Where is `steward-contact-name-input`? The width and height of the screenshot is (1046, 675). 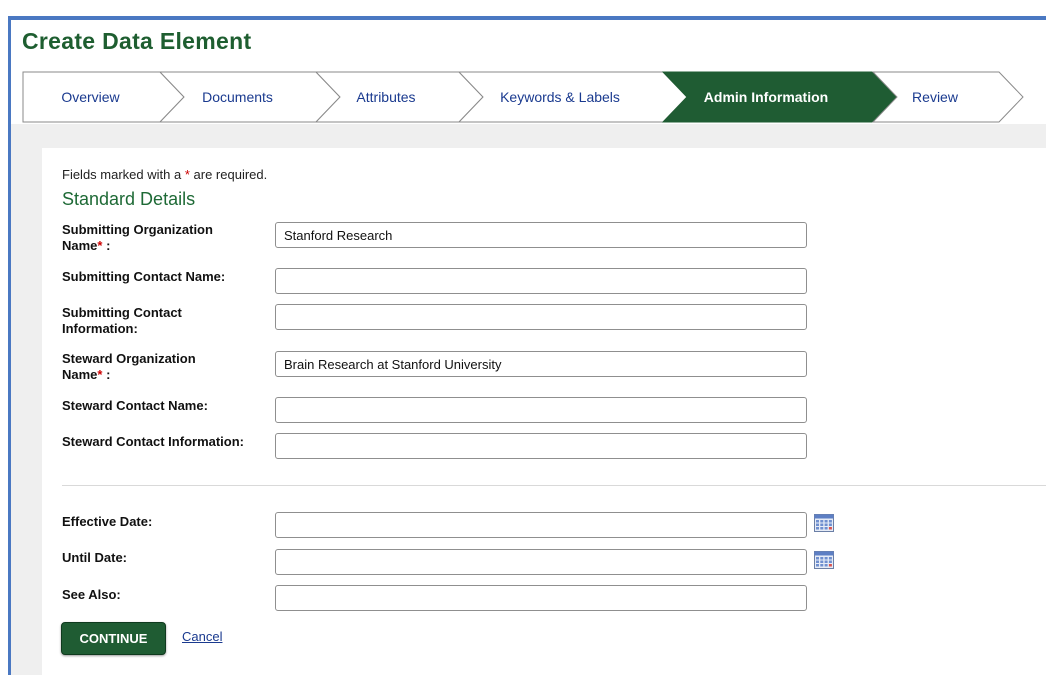
steward-contact-name-input is located at coordinates (541, 410).